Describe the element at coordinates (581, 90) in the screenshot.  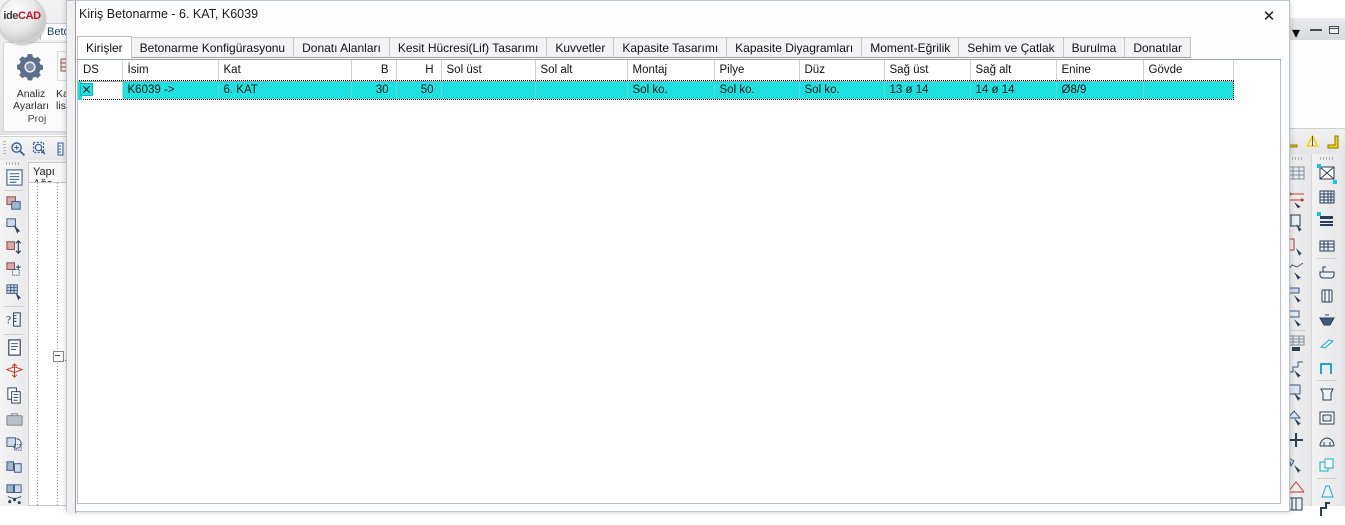
I see `cell-solalt` at that location.